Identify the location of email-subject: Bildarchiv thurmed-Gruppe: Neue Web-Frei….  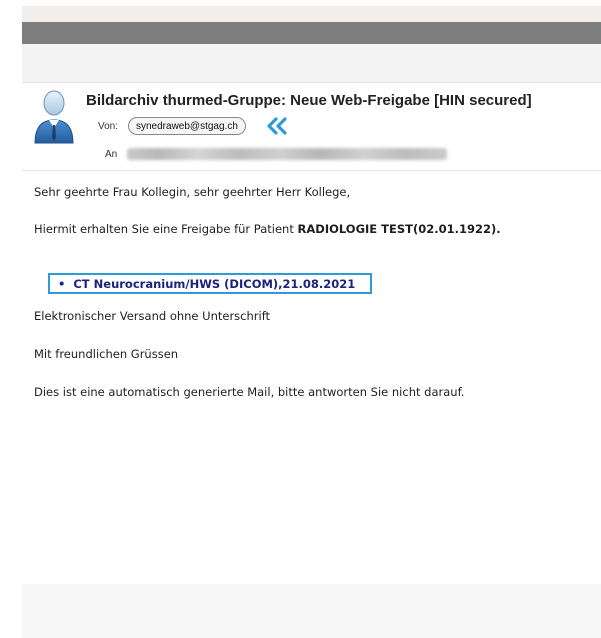
(309, 100).